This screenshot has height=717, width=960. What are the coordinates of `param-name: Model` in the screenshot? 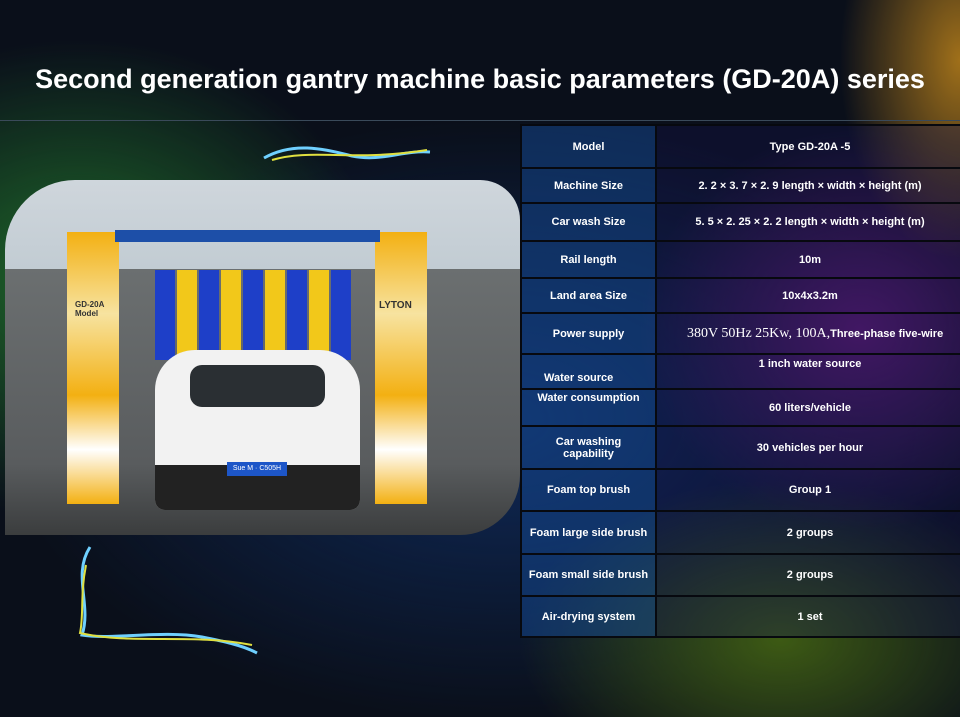 It's located at (588, 146).